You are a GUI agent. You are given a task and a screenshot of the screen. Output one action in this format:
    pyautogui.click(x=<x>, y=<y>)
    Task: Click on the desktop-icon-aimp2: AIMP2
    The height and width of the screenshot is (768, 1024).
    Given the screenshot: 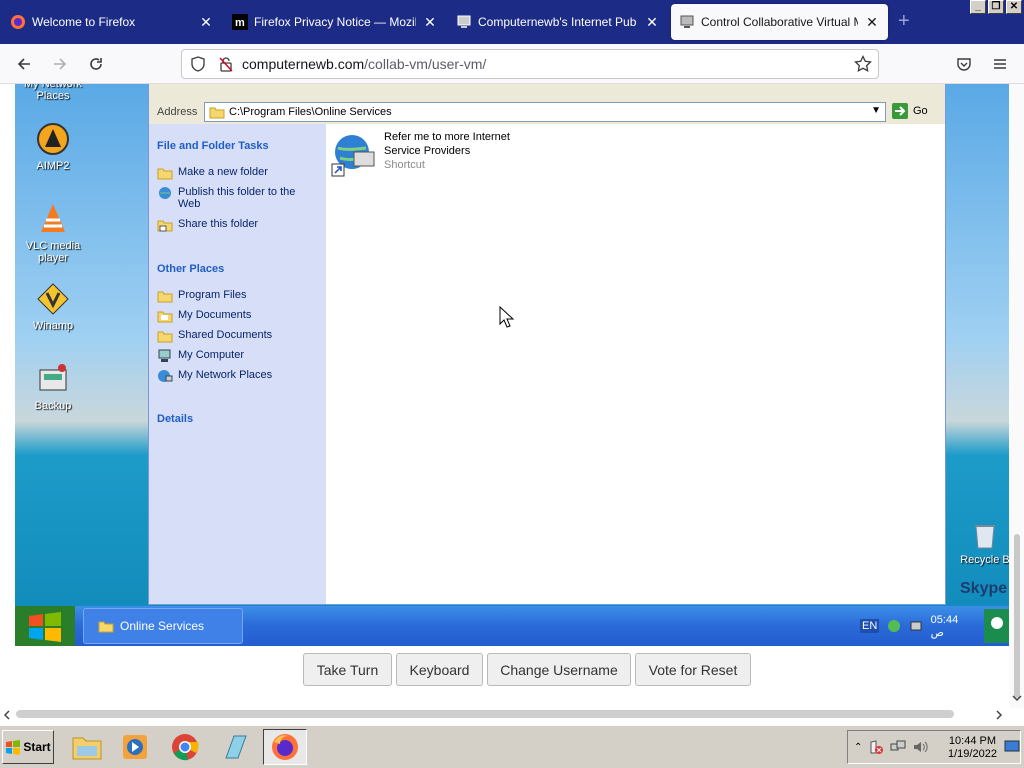 What is the action you would take?
    pyautogui.click(x=53, y=147)
    